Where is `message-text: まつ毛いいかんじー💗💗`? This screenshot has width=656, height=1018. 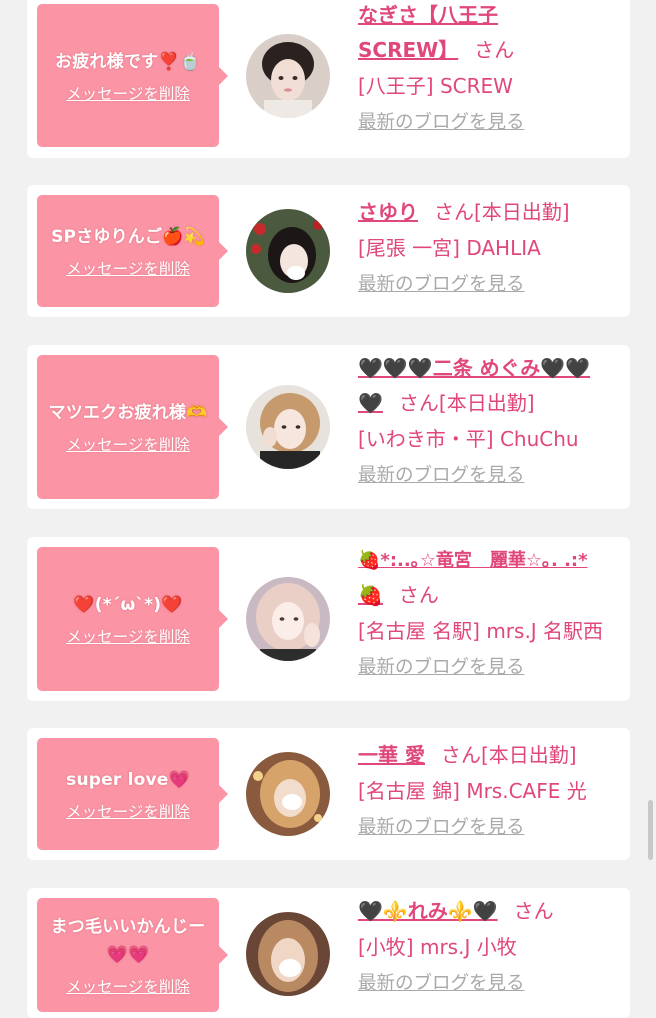
message-text: まつ毛いいかんじー💗💗 is located at coordinates (128, 941).